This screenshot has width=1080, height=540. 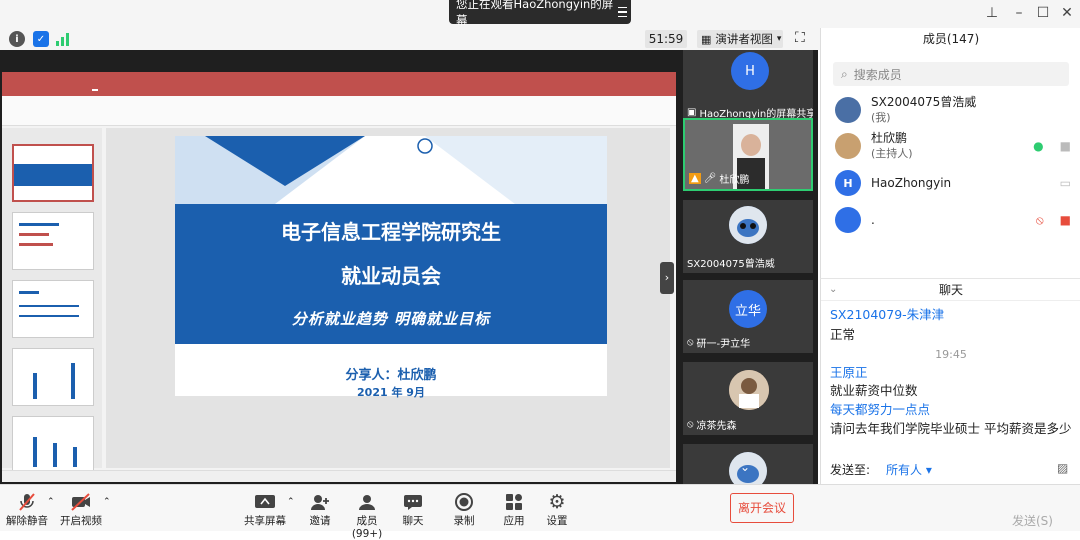 What do you see at coordinates (881, 117) in the screenshot?
I see `member-role: (我)` at bounding box center [881, 117].